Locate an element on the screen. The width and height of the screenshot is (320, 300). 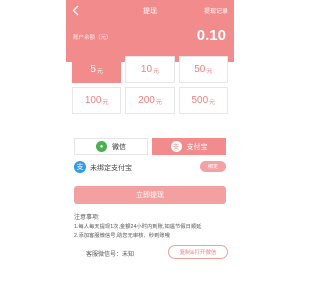
withdraw-records-link: 提现记录 is located at coordinates (216, 10).